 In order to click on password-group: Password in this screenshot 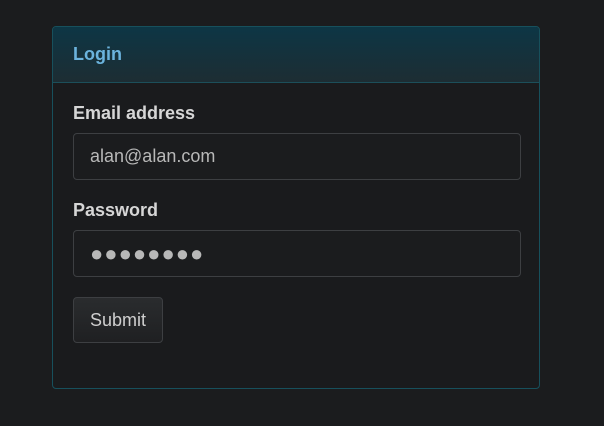, I will do `click(297, 238)`.